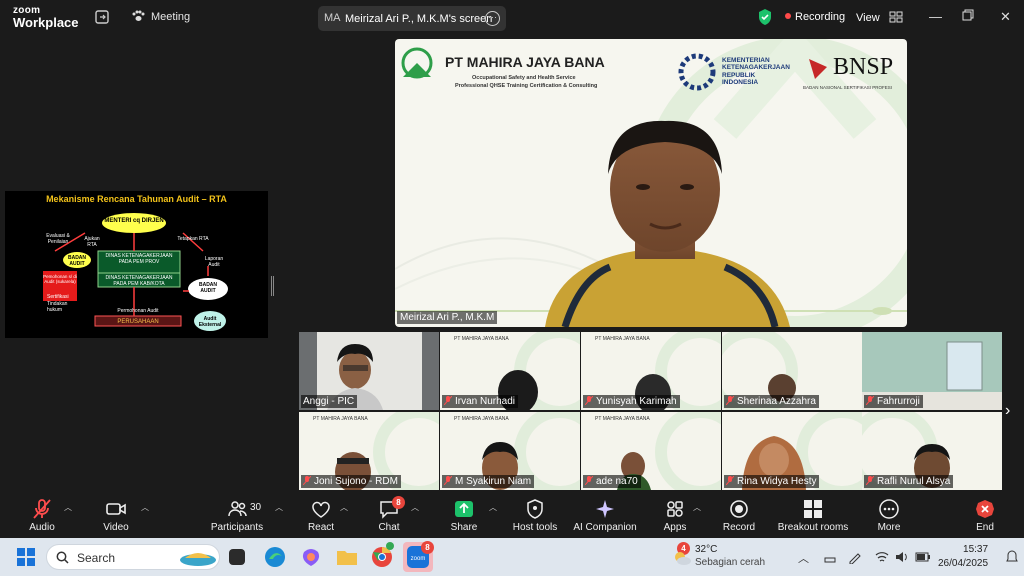  What do you see at coordinates (139, 281) in the screenshot?
I see `dinas-kab-box: DINAS KETENAGAKERJAAN PADA PEM KAB/KOTA` at bounding box center [139, 281].